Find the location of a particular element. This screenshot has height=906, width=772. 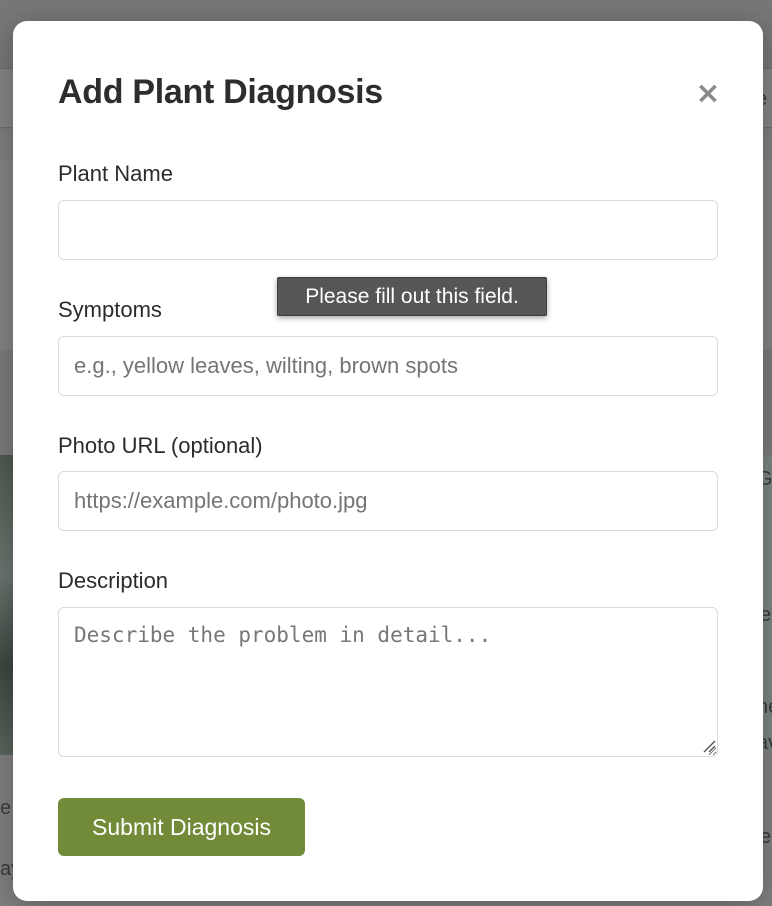

description-label: Description is located at coordinates (113, 580).